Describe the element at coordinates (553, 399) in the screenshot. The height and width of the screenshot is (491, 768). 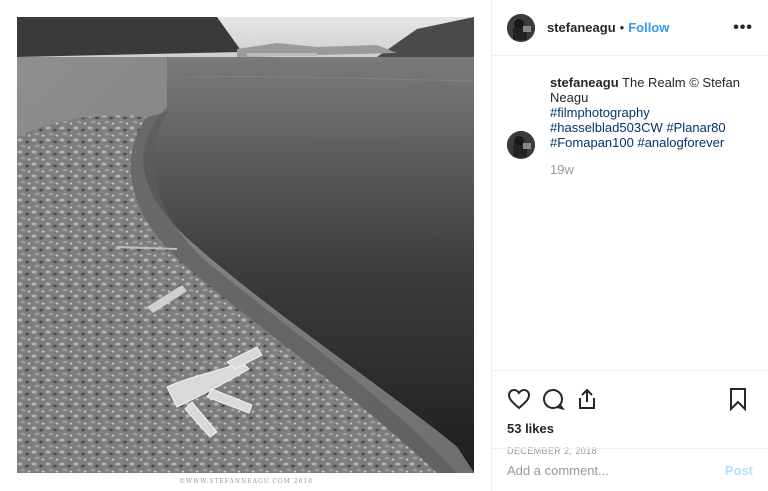
I see `comment-icon` at that location.